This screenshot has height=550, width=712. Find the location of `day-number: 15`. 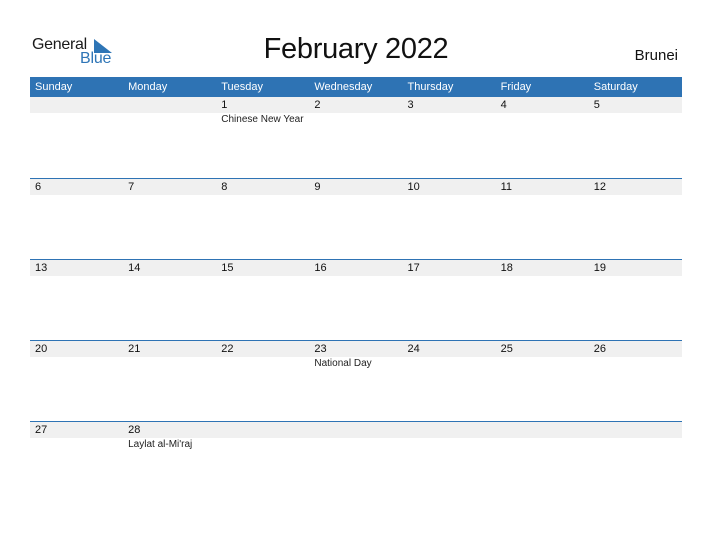

day-number: 15 is located at coordinates (227, 268).